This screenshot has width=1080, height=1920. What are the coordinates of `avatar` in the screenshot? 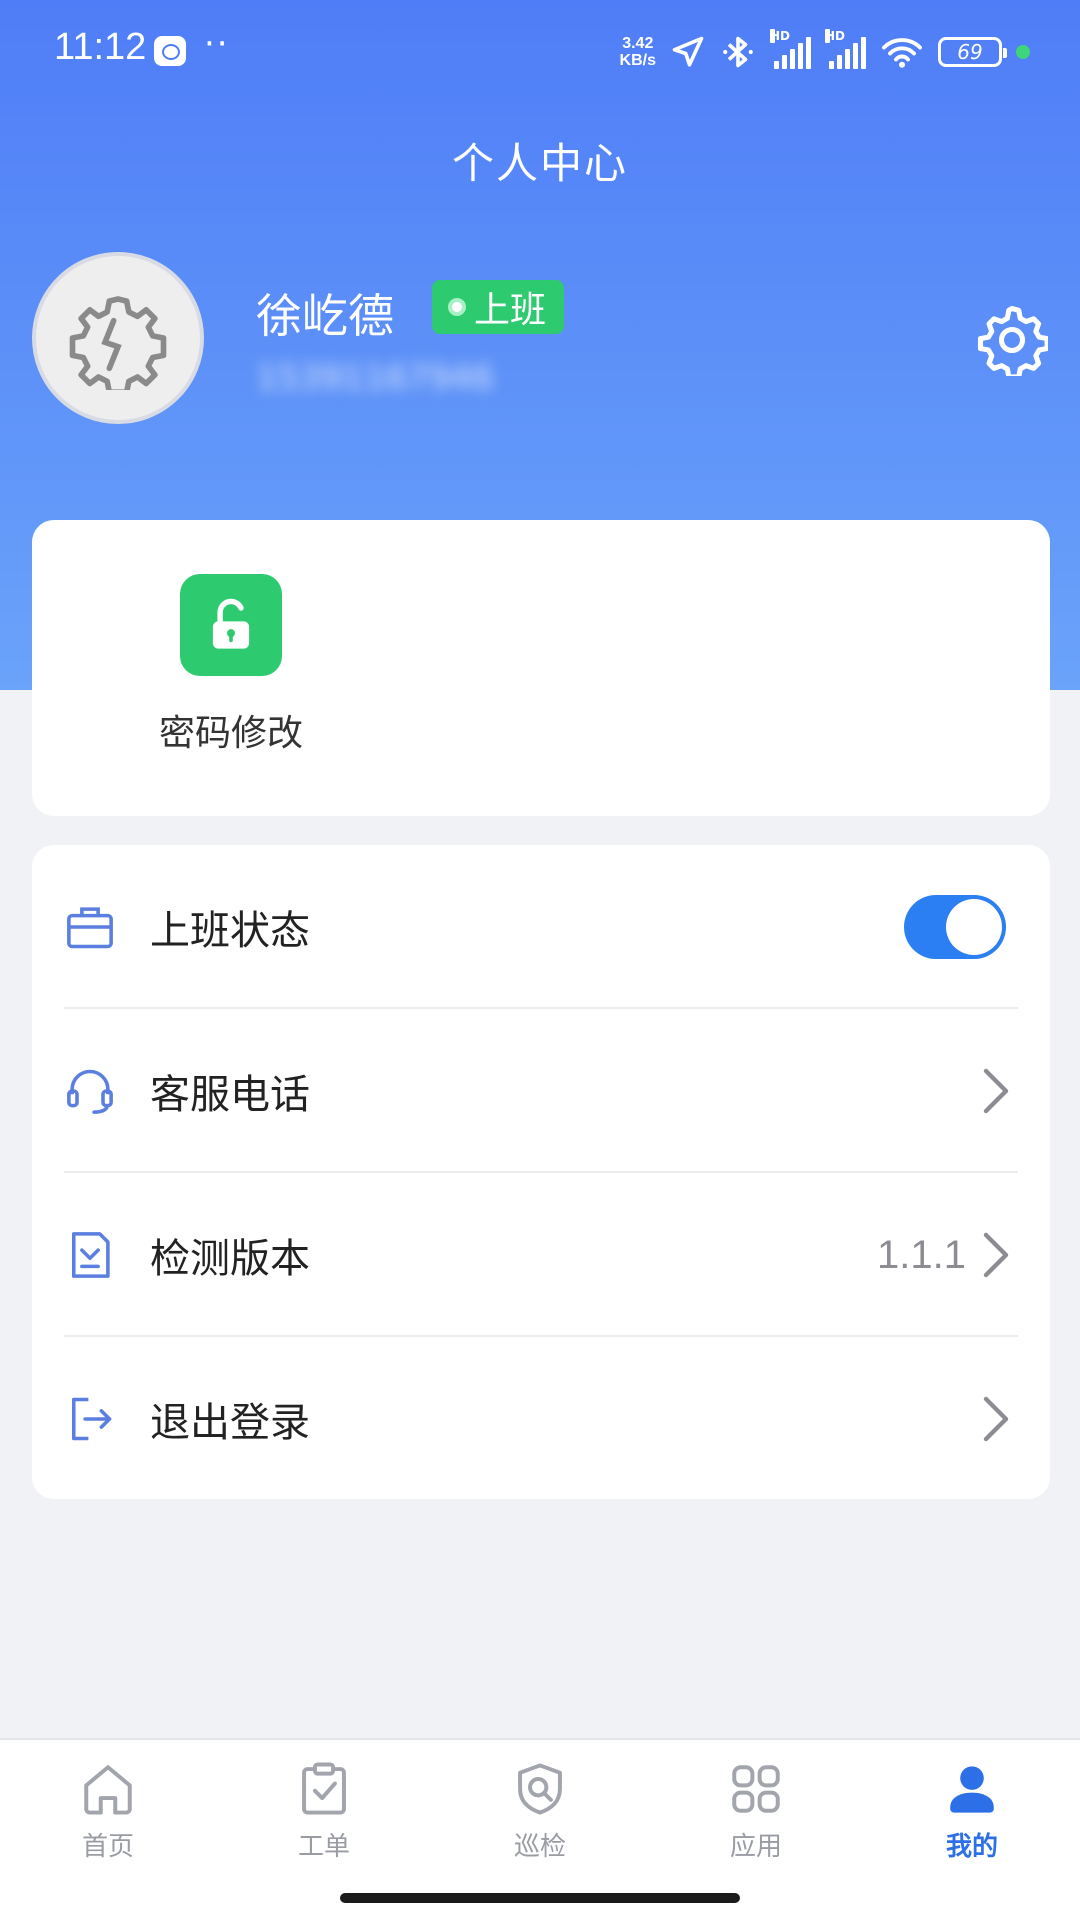 It's located at (118, 338).